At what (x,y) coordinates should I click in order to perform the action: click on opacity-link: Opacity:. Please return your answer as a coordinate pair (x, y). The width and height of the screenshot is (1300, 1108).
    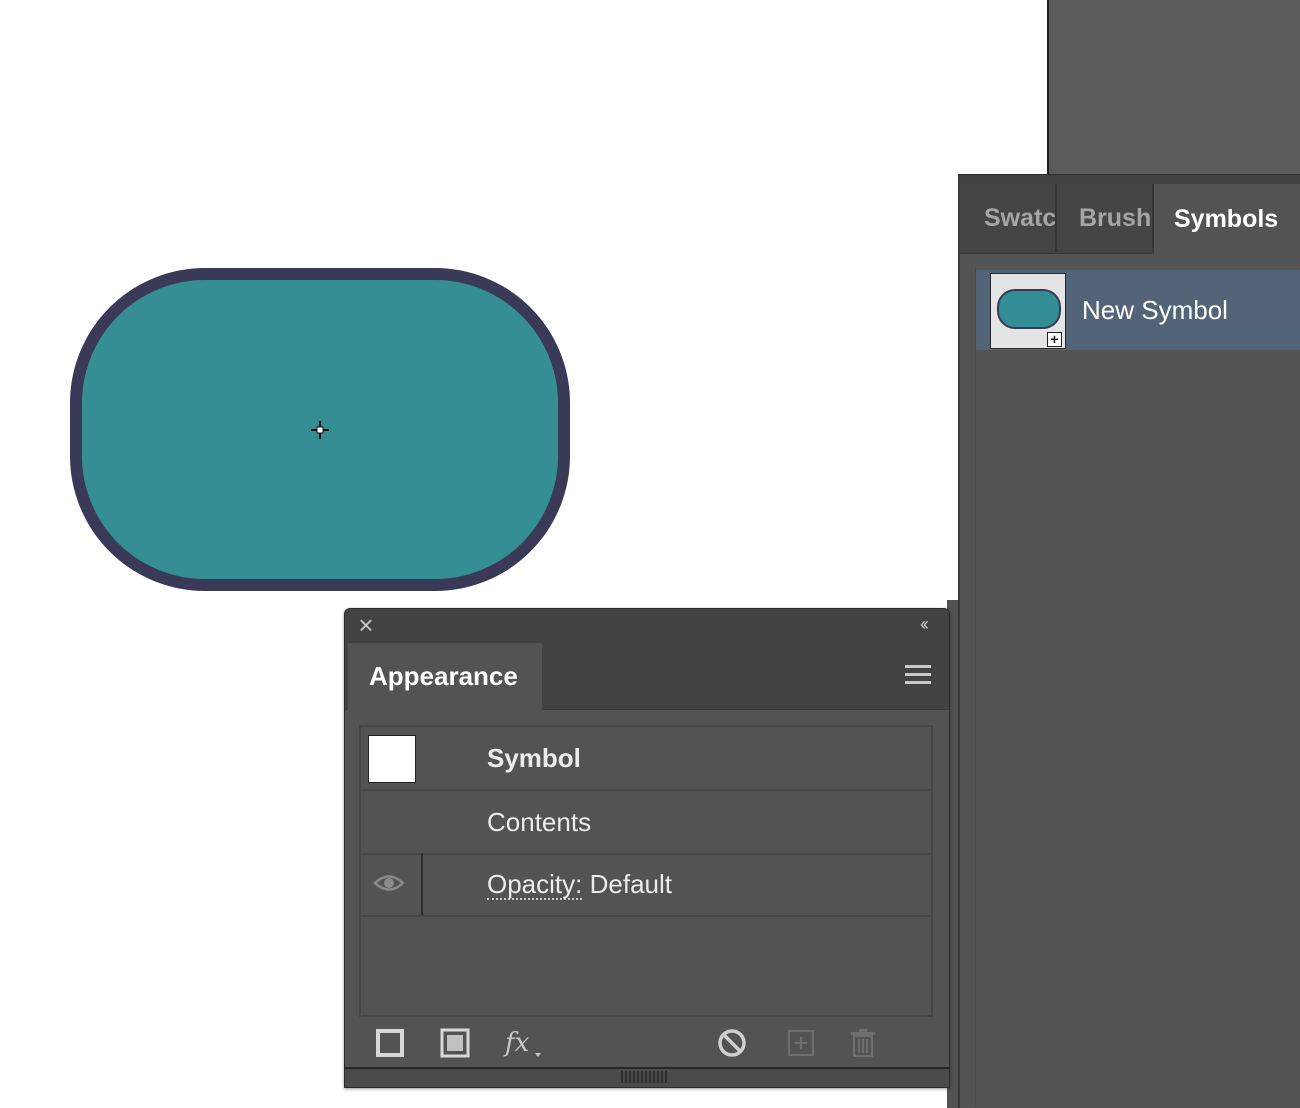
    Looking at the image, I should click on (535, 885).